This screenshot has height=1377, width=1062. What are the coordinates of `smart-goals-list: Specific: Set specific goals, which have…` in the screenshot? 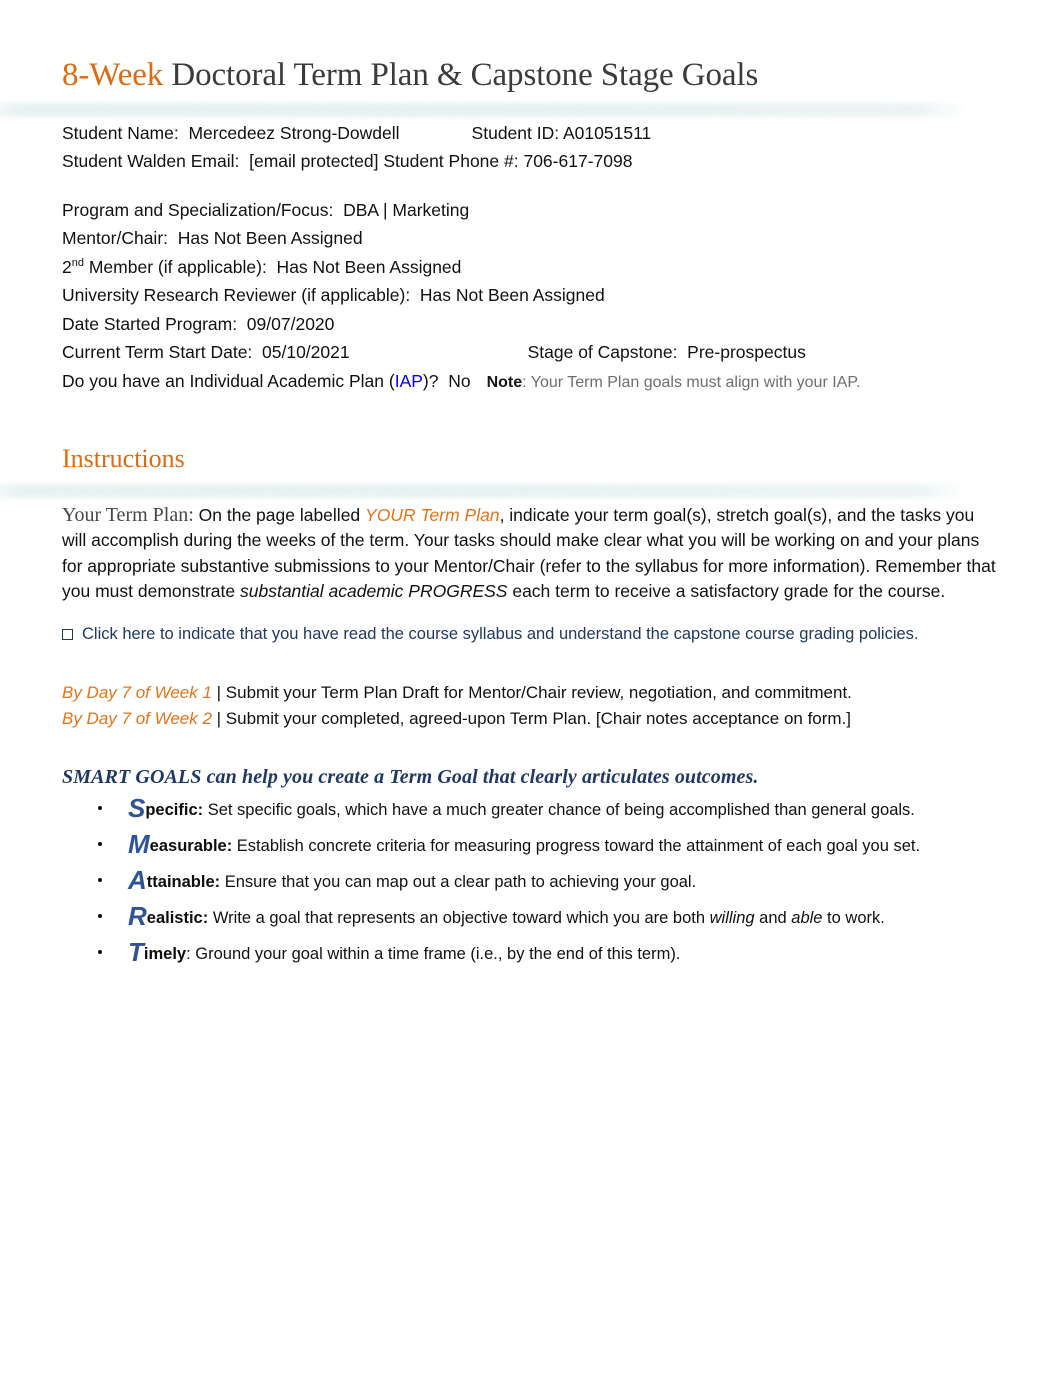 It's located at (532, 881).